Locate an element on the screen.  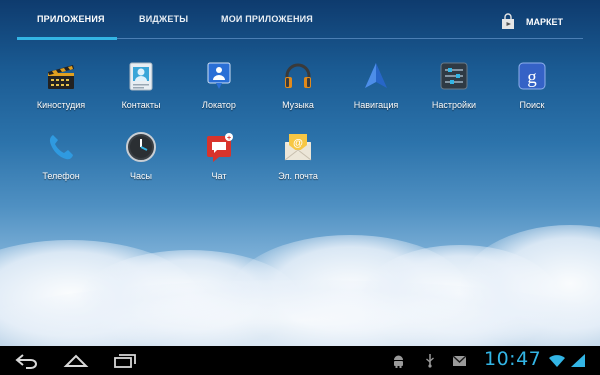
app-label: Телефон is located at coordinates (61, 176).